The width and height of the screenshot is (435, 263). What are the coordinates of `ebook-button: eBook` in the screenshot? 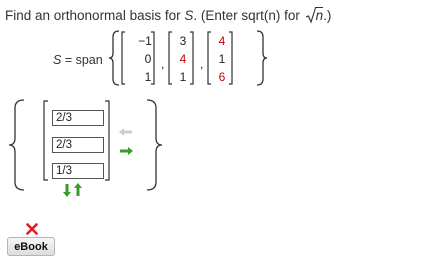 It's located at (31, 246).